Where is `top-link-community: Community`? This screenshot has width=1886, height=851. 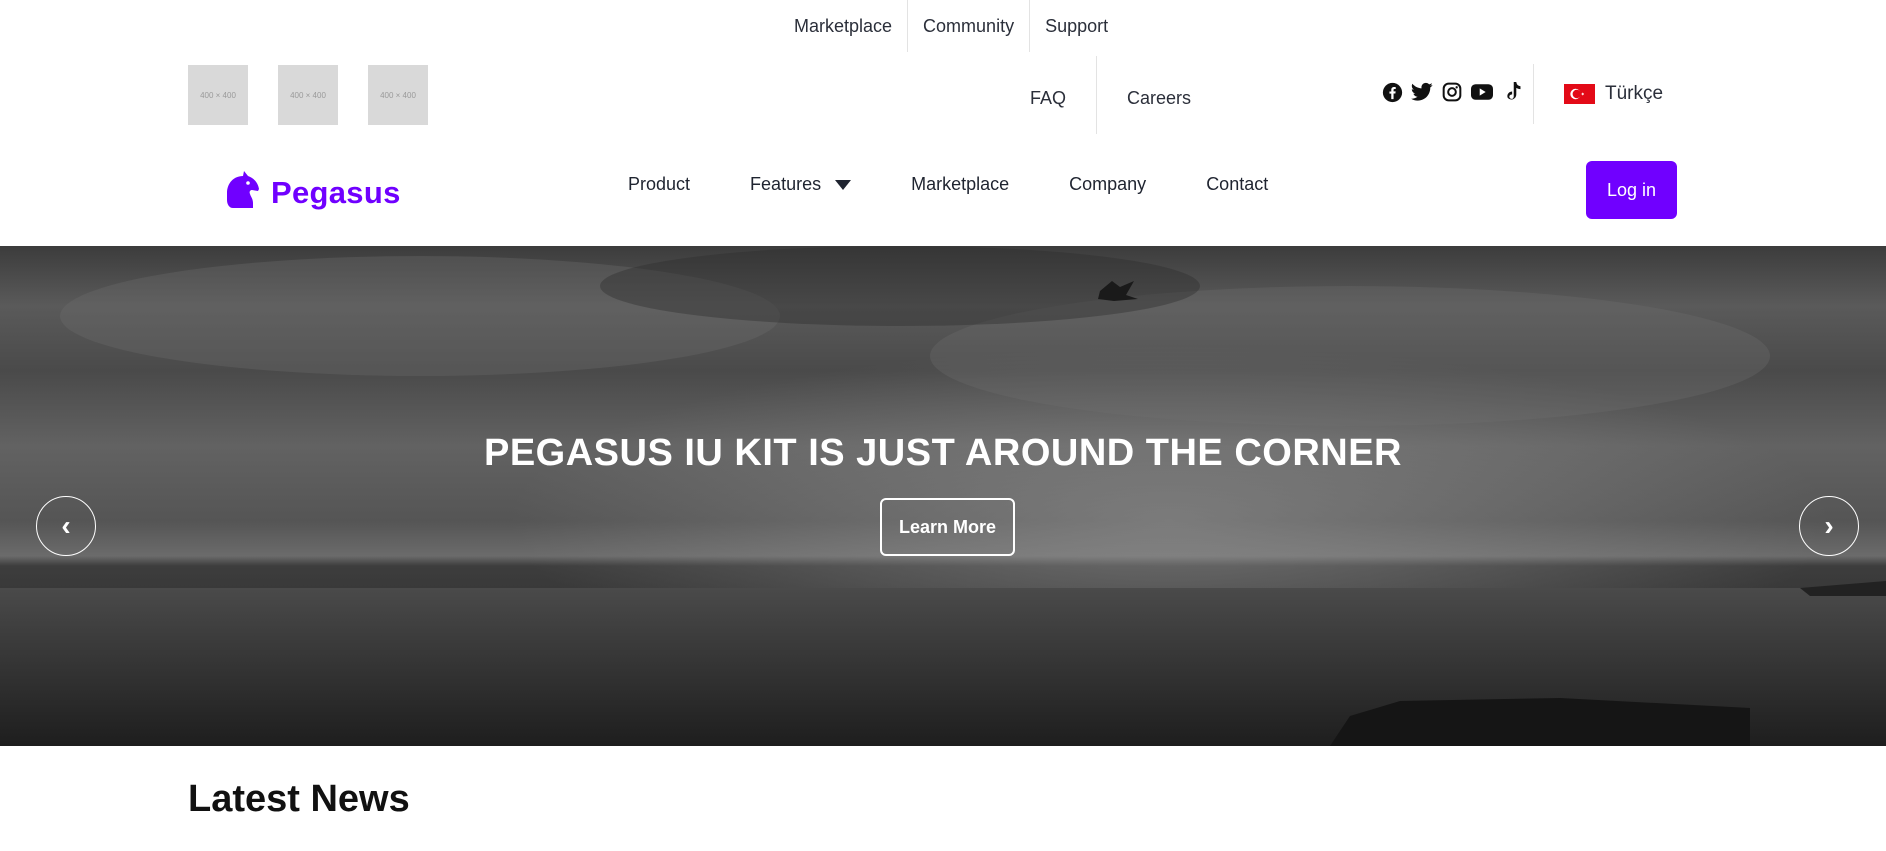
top-link-community: Community is located at coordinates (969, 26).